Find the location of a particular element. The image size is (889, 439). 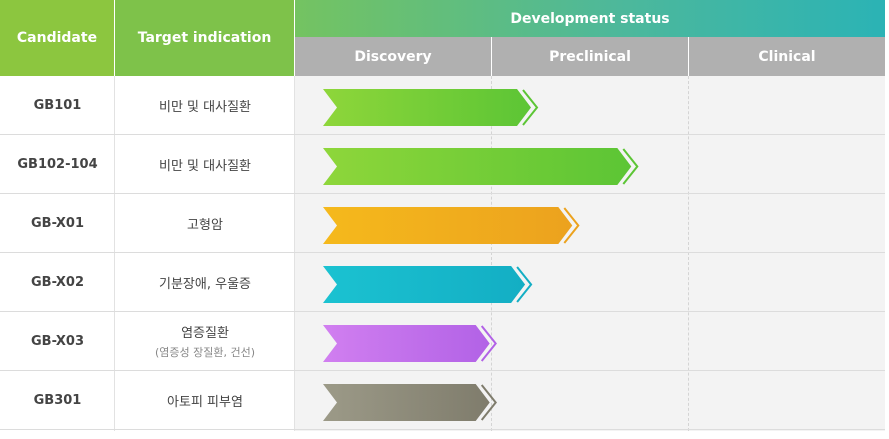

stage-preclinical: Preclinical is located at coordinates (590, 56).